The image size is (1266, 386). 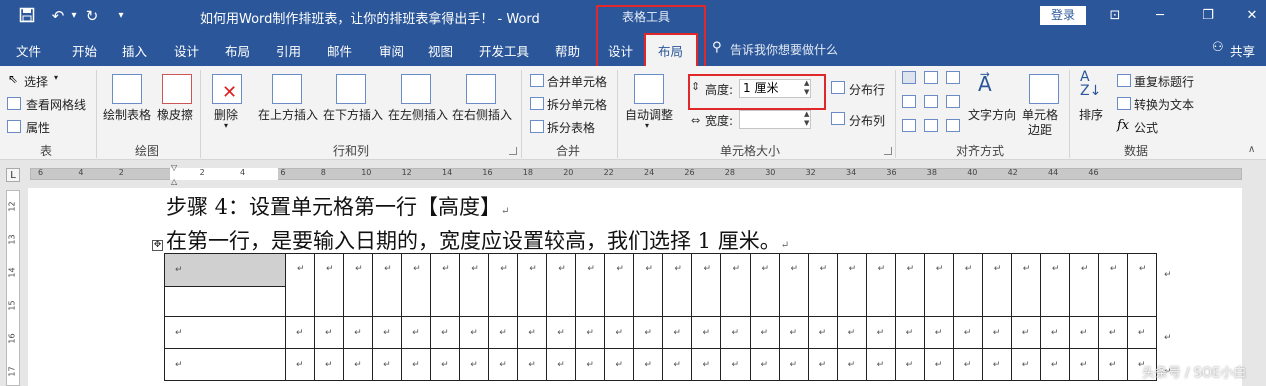 What do you see at coordinates (13, 175) in the screenshot?
I see `tab-selector: L` at bounding box center [13, 175].